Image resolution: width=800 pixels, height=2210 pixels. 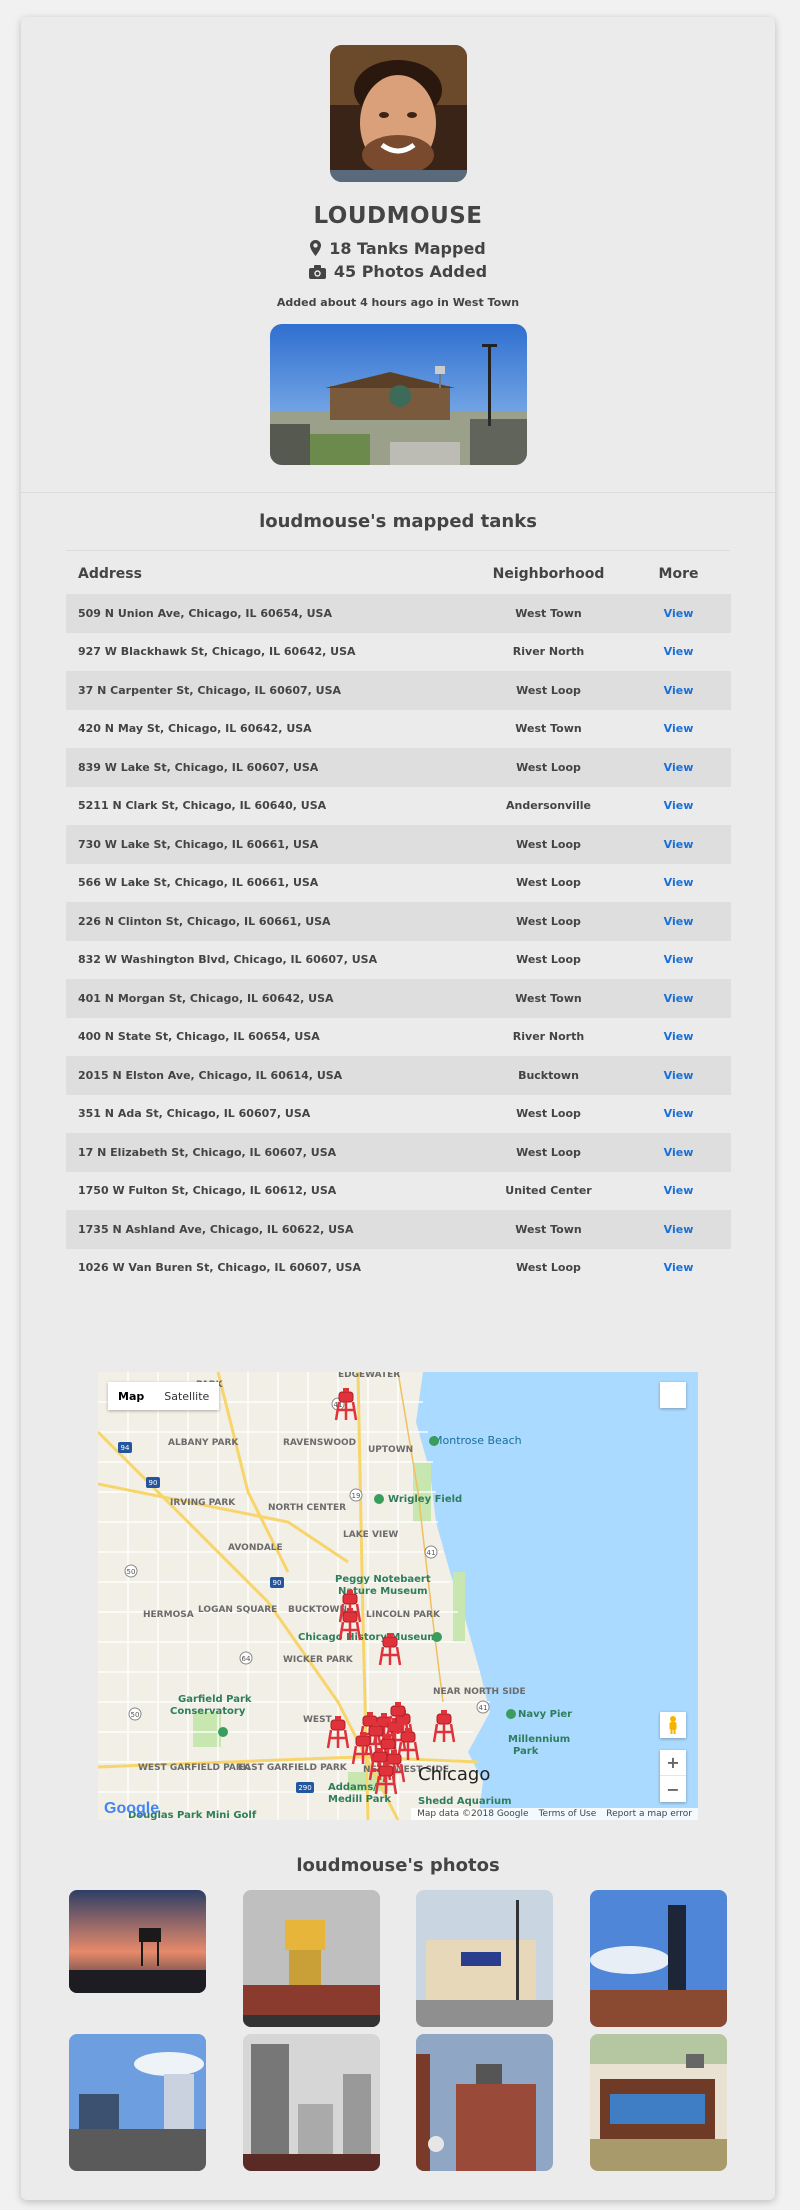 What do you see at coordinates (407, 248) in the screenshot?
I see `tanks-mapped-label: 18 Tanks Mapped` at bounding box center [407, 248].